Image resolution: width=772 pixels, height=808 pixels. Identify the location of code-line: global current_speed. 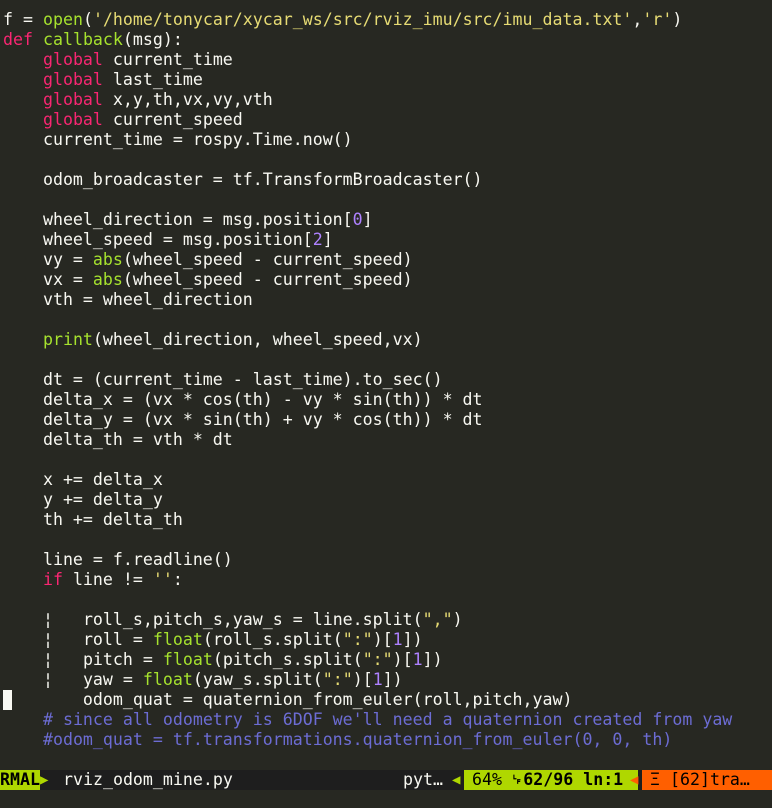
(123, 120).